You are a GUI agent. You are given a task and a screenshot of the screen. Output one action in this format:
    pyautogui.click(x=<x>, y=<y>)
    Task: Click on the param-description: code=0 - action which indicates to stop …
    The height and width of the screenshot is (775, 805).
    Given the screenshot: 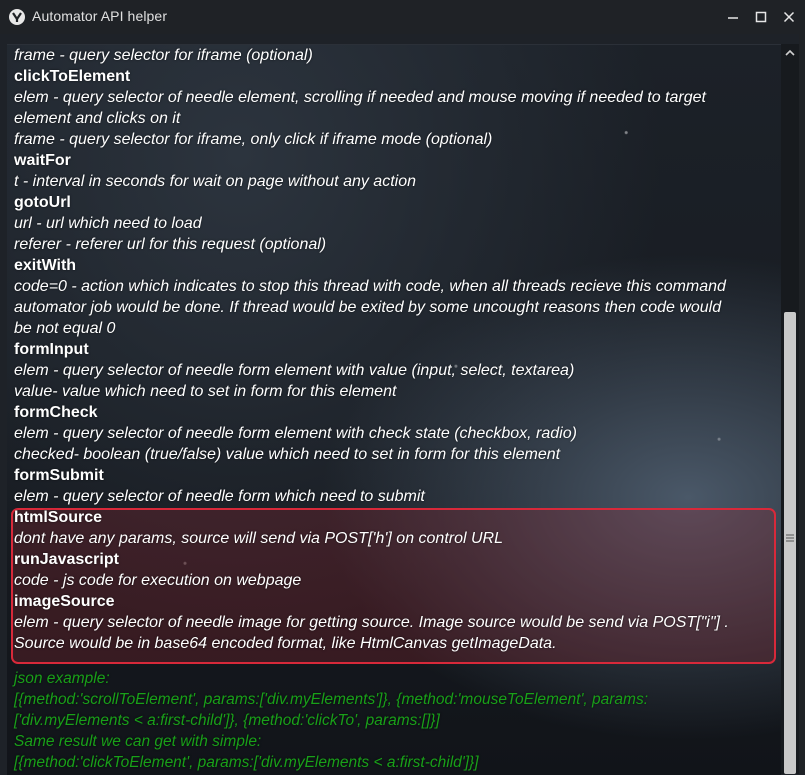 What is the action you would take?
    pyautogui.click(x=370, y=286)
    